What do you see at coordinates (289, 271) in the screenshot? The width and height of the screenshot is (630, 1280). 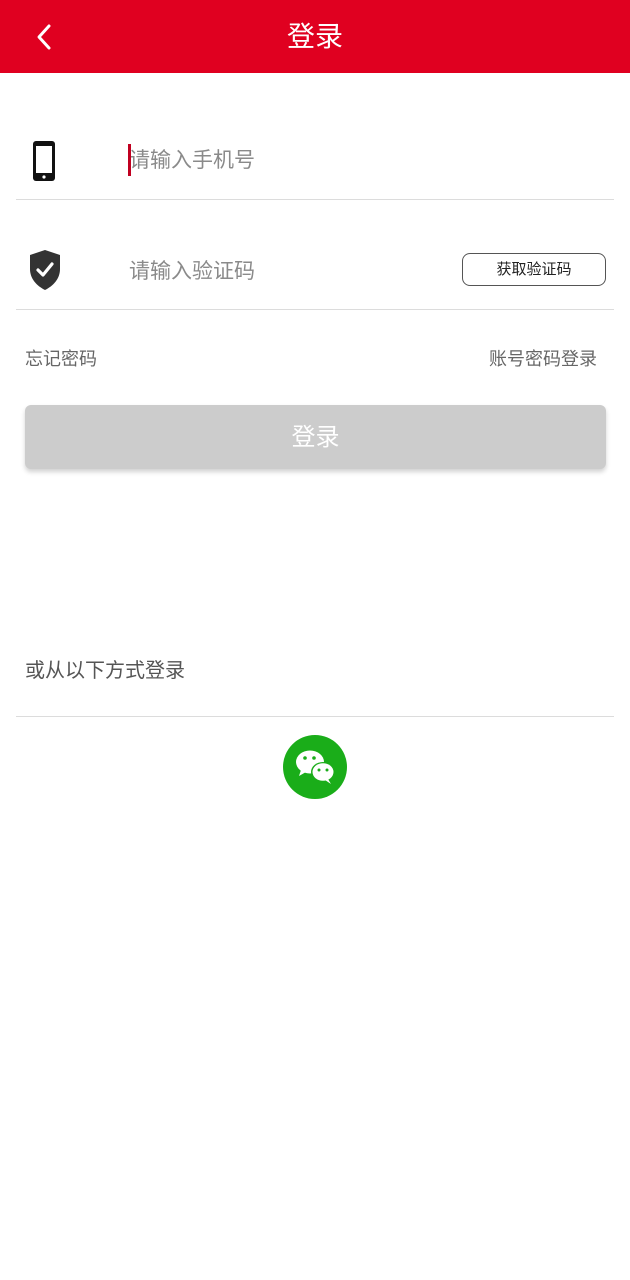 I see `verification-code-input` at bounding box center [289, 271].